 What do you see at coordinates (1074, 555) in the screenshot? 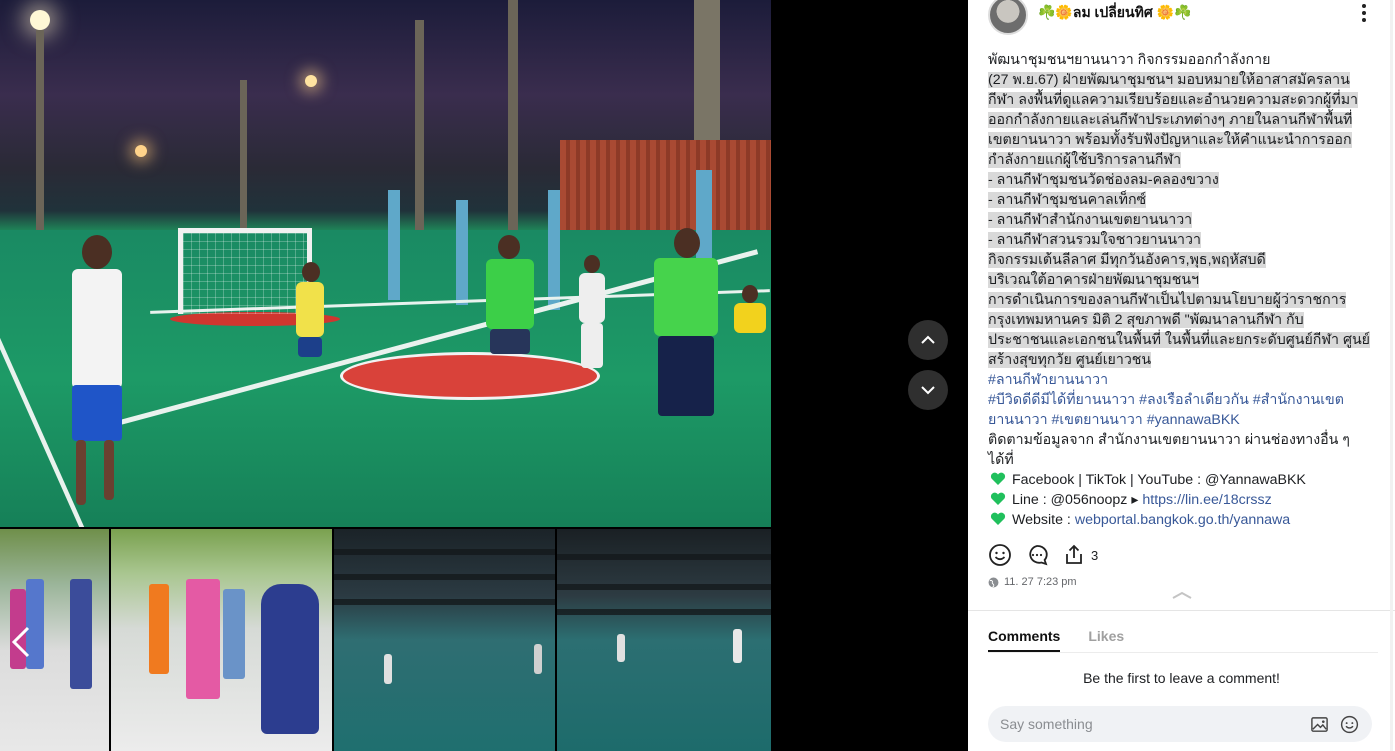
I see `share-icon` at bounding box center [1074, 555].